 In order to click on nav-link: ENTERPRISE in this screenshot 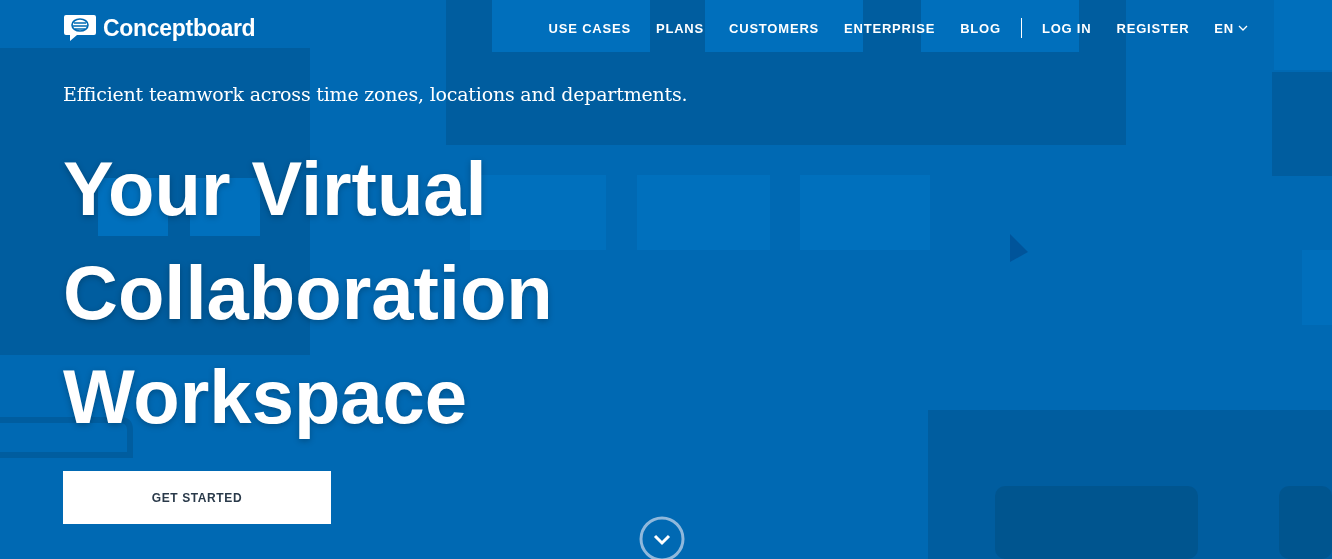, I will do `click(890, 28)`.